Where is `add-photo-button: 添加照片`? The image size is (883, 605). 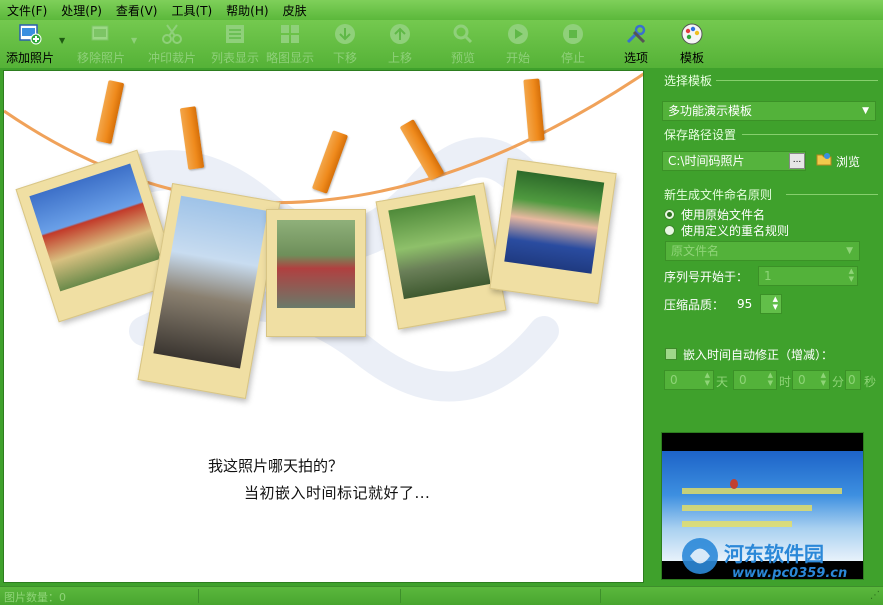
add-photo-button: 添加照片 is located at coordinates (30, 44).